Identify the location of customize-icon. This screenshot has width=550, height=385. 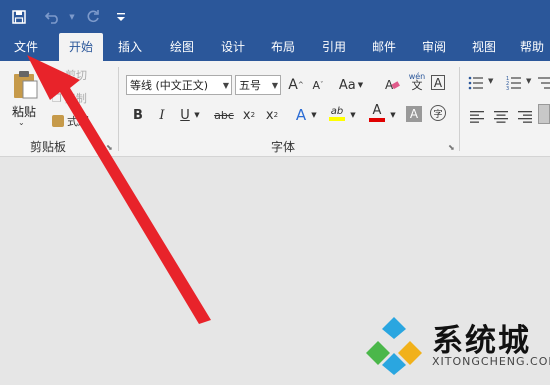
(121, 16).